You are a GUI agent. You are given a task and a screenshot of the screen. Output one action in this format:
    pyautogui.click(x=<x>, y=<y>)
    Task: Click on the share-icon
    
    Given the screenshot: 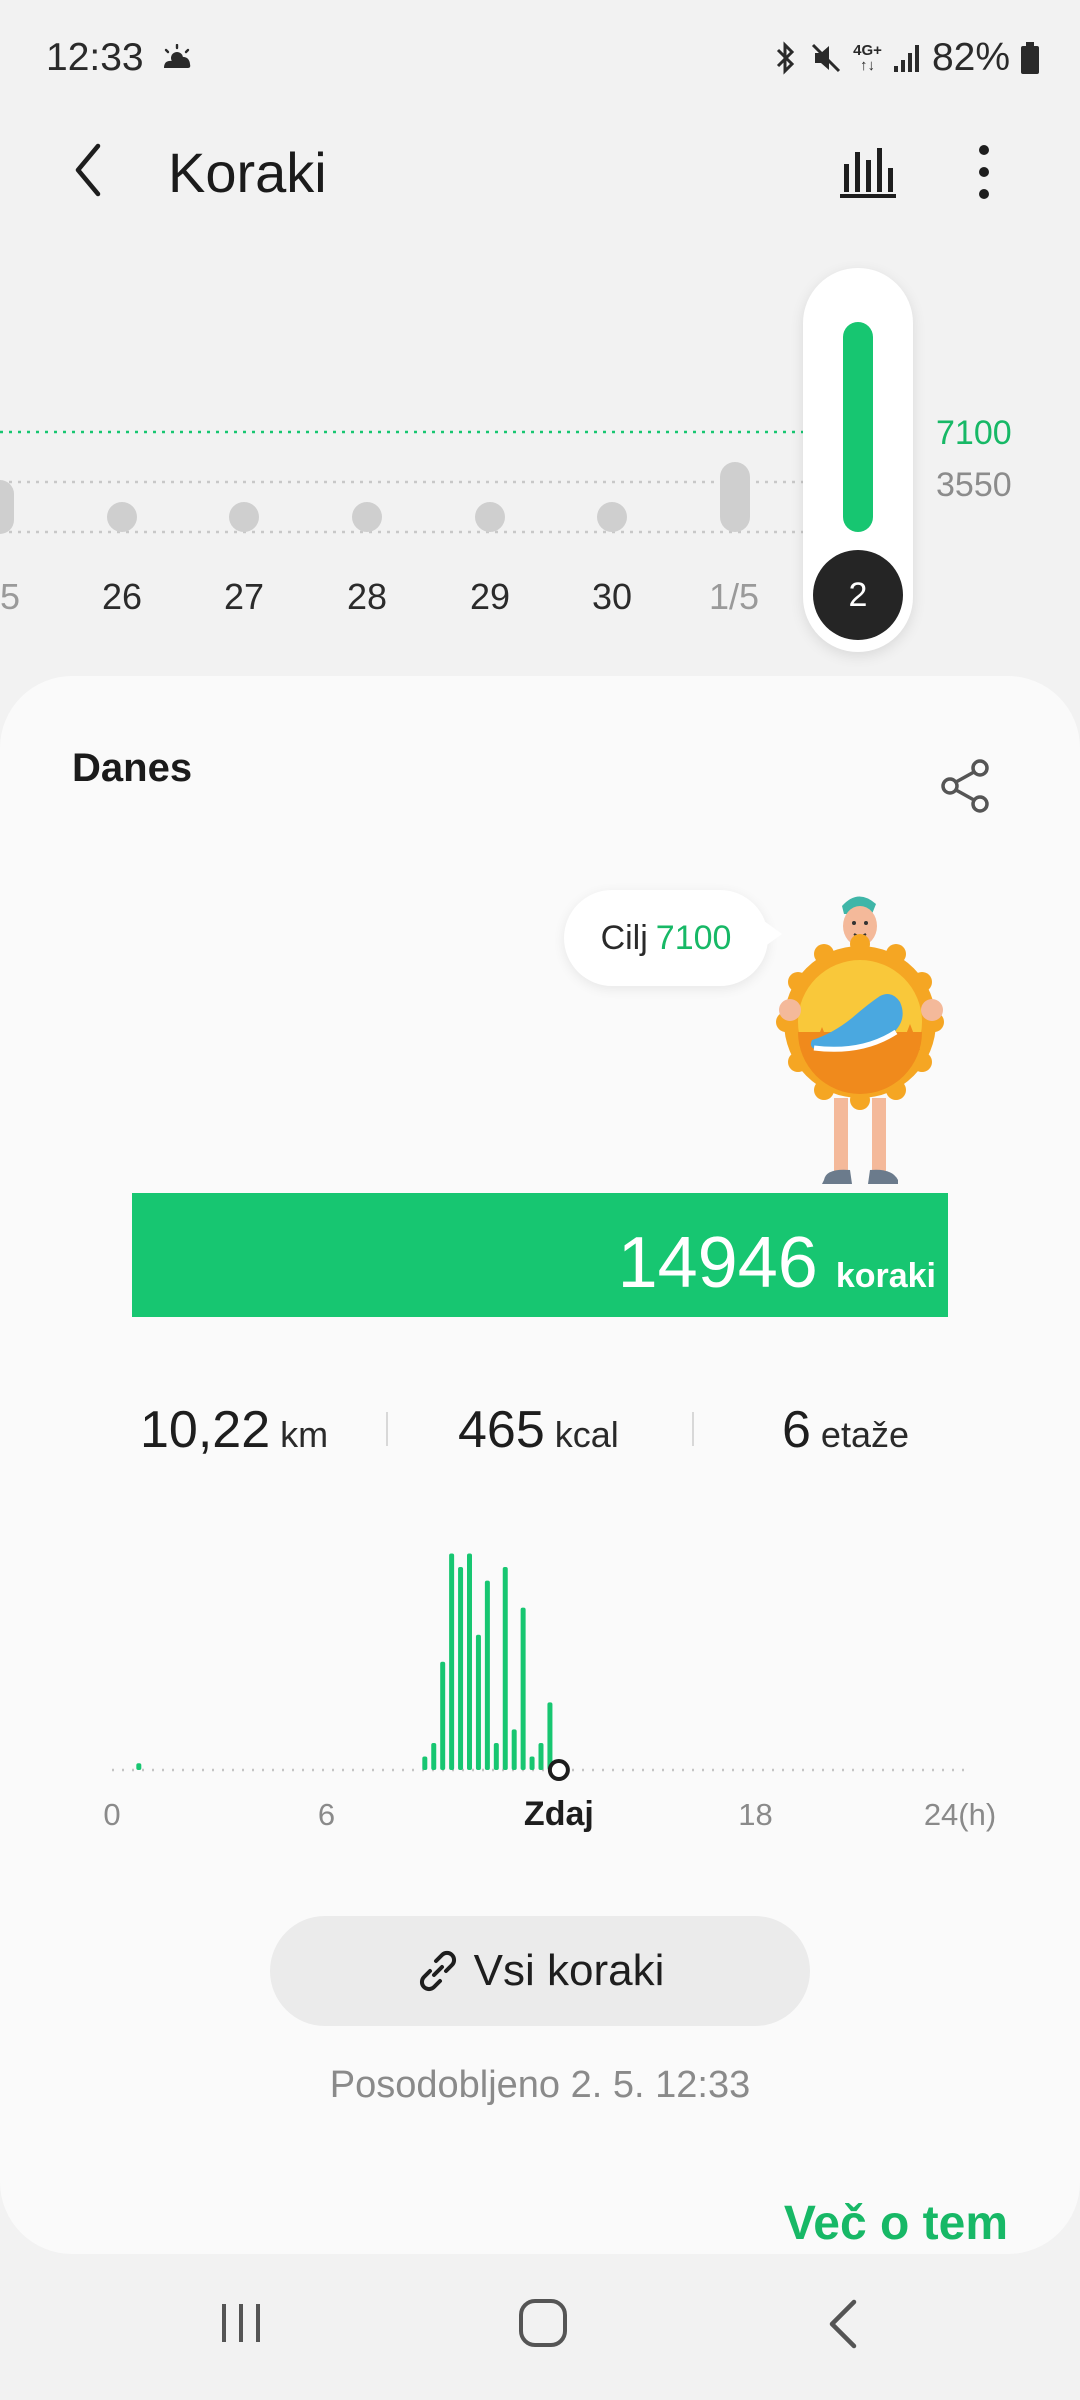 What is the action you would take?
    pyautogui.click(x=965, y=786)
    